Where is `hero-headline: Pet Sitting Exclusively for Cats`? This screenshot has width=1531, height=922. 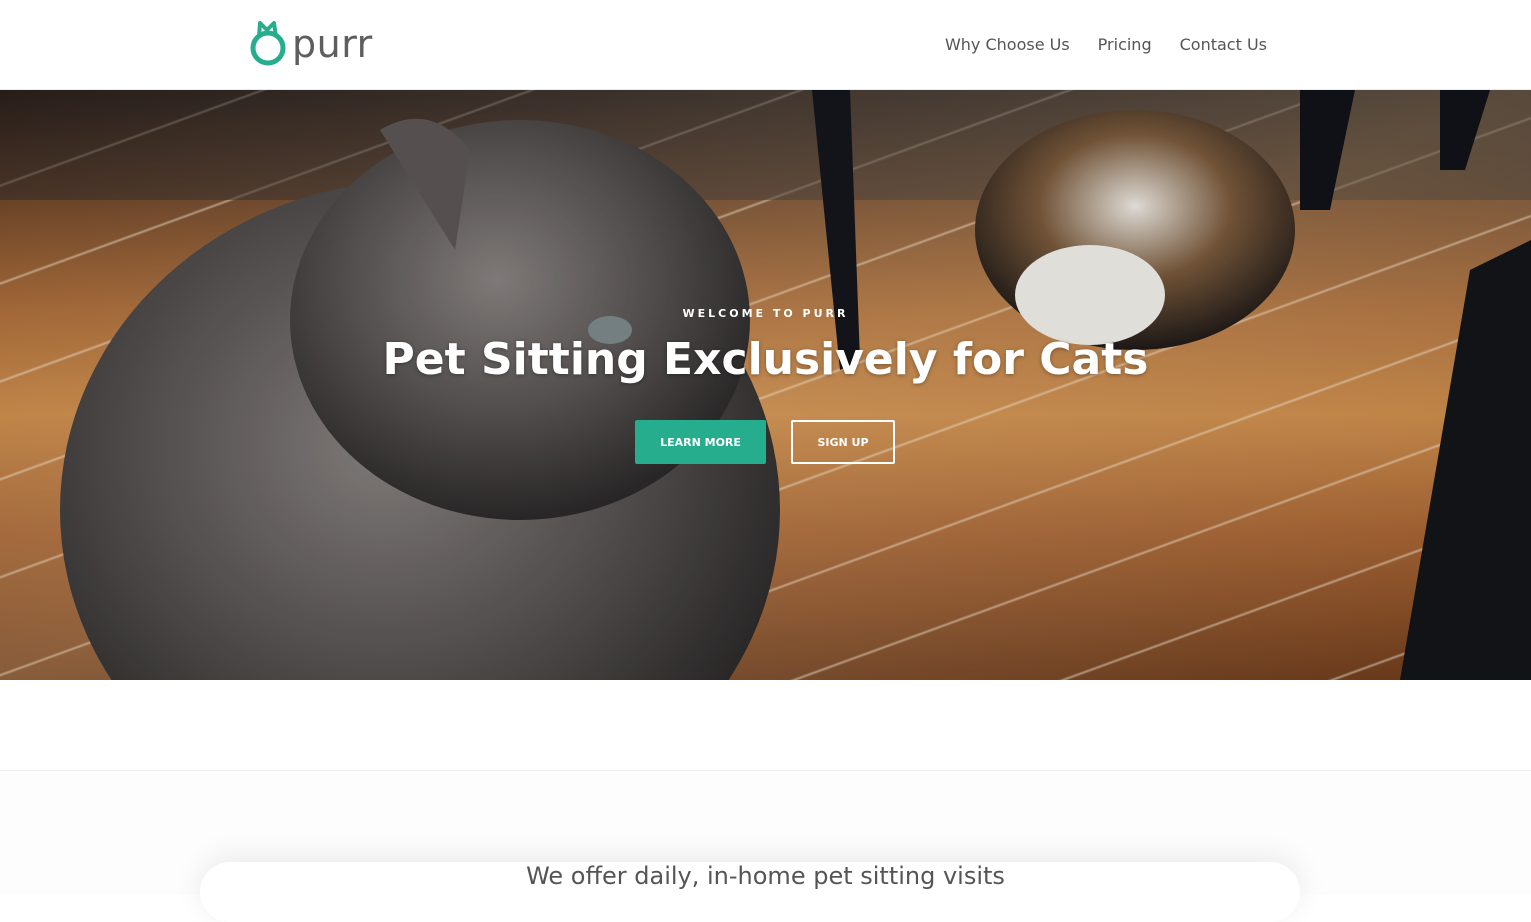
hero-headline: Pet Sitting Exclusively for Cats is located at coordinates (765, 359).